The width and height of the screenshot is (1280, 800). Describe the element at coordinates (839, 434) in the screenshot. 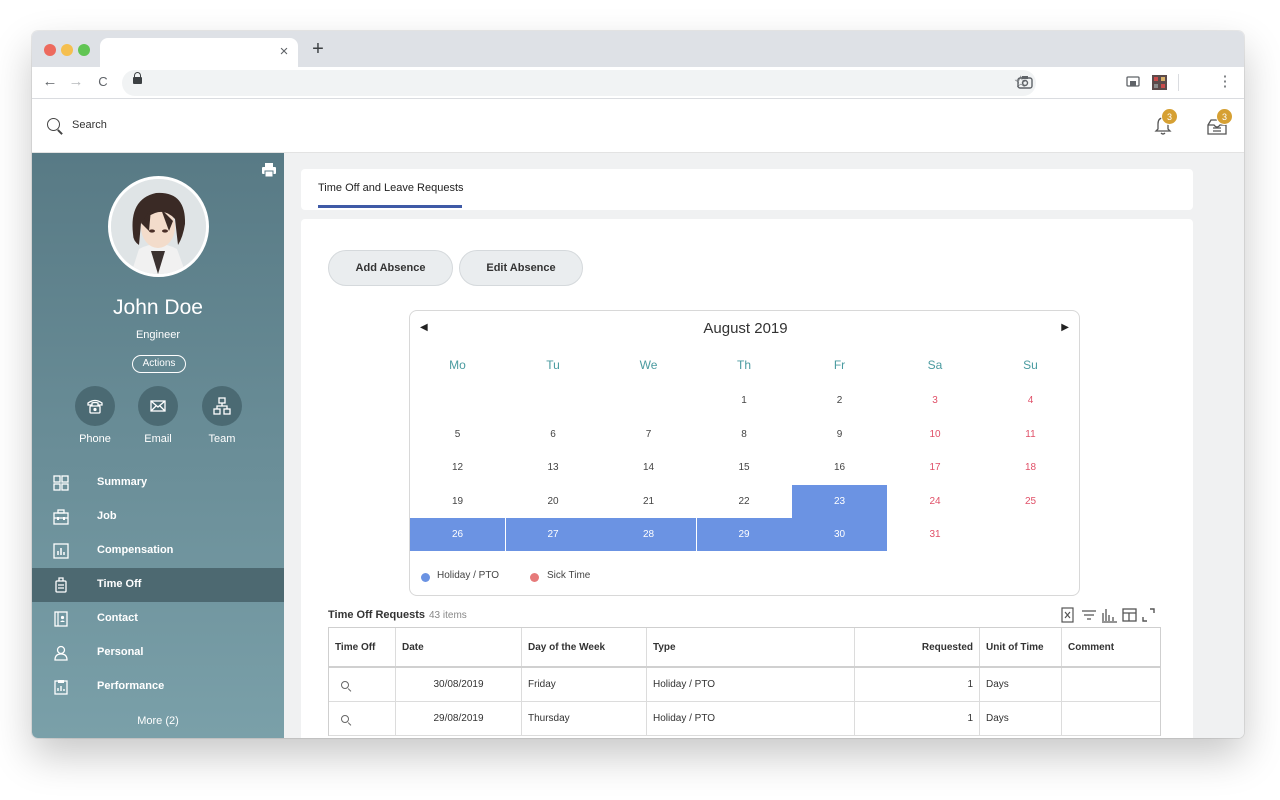

I see `calendar-day: 9` at that location.